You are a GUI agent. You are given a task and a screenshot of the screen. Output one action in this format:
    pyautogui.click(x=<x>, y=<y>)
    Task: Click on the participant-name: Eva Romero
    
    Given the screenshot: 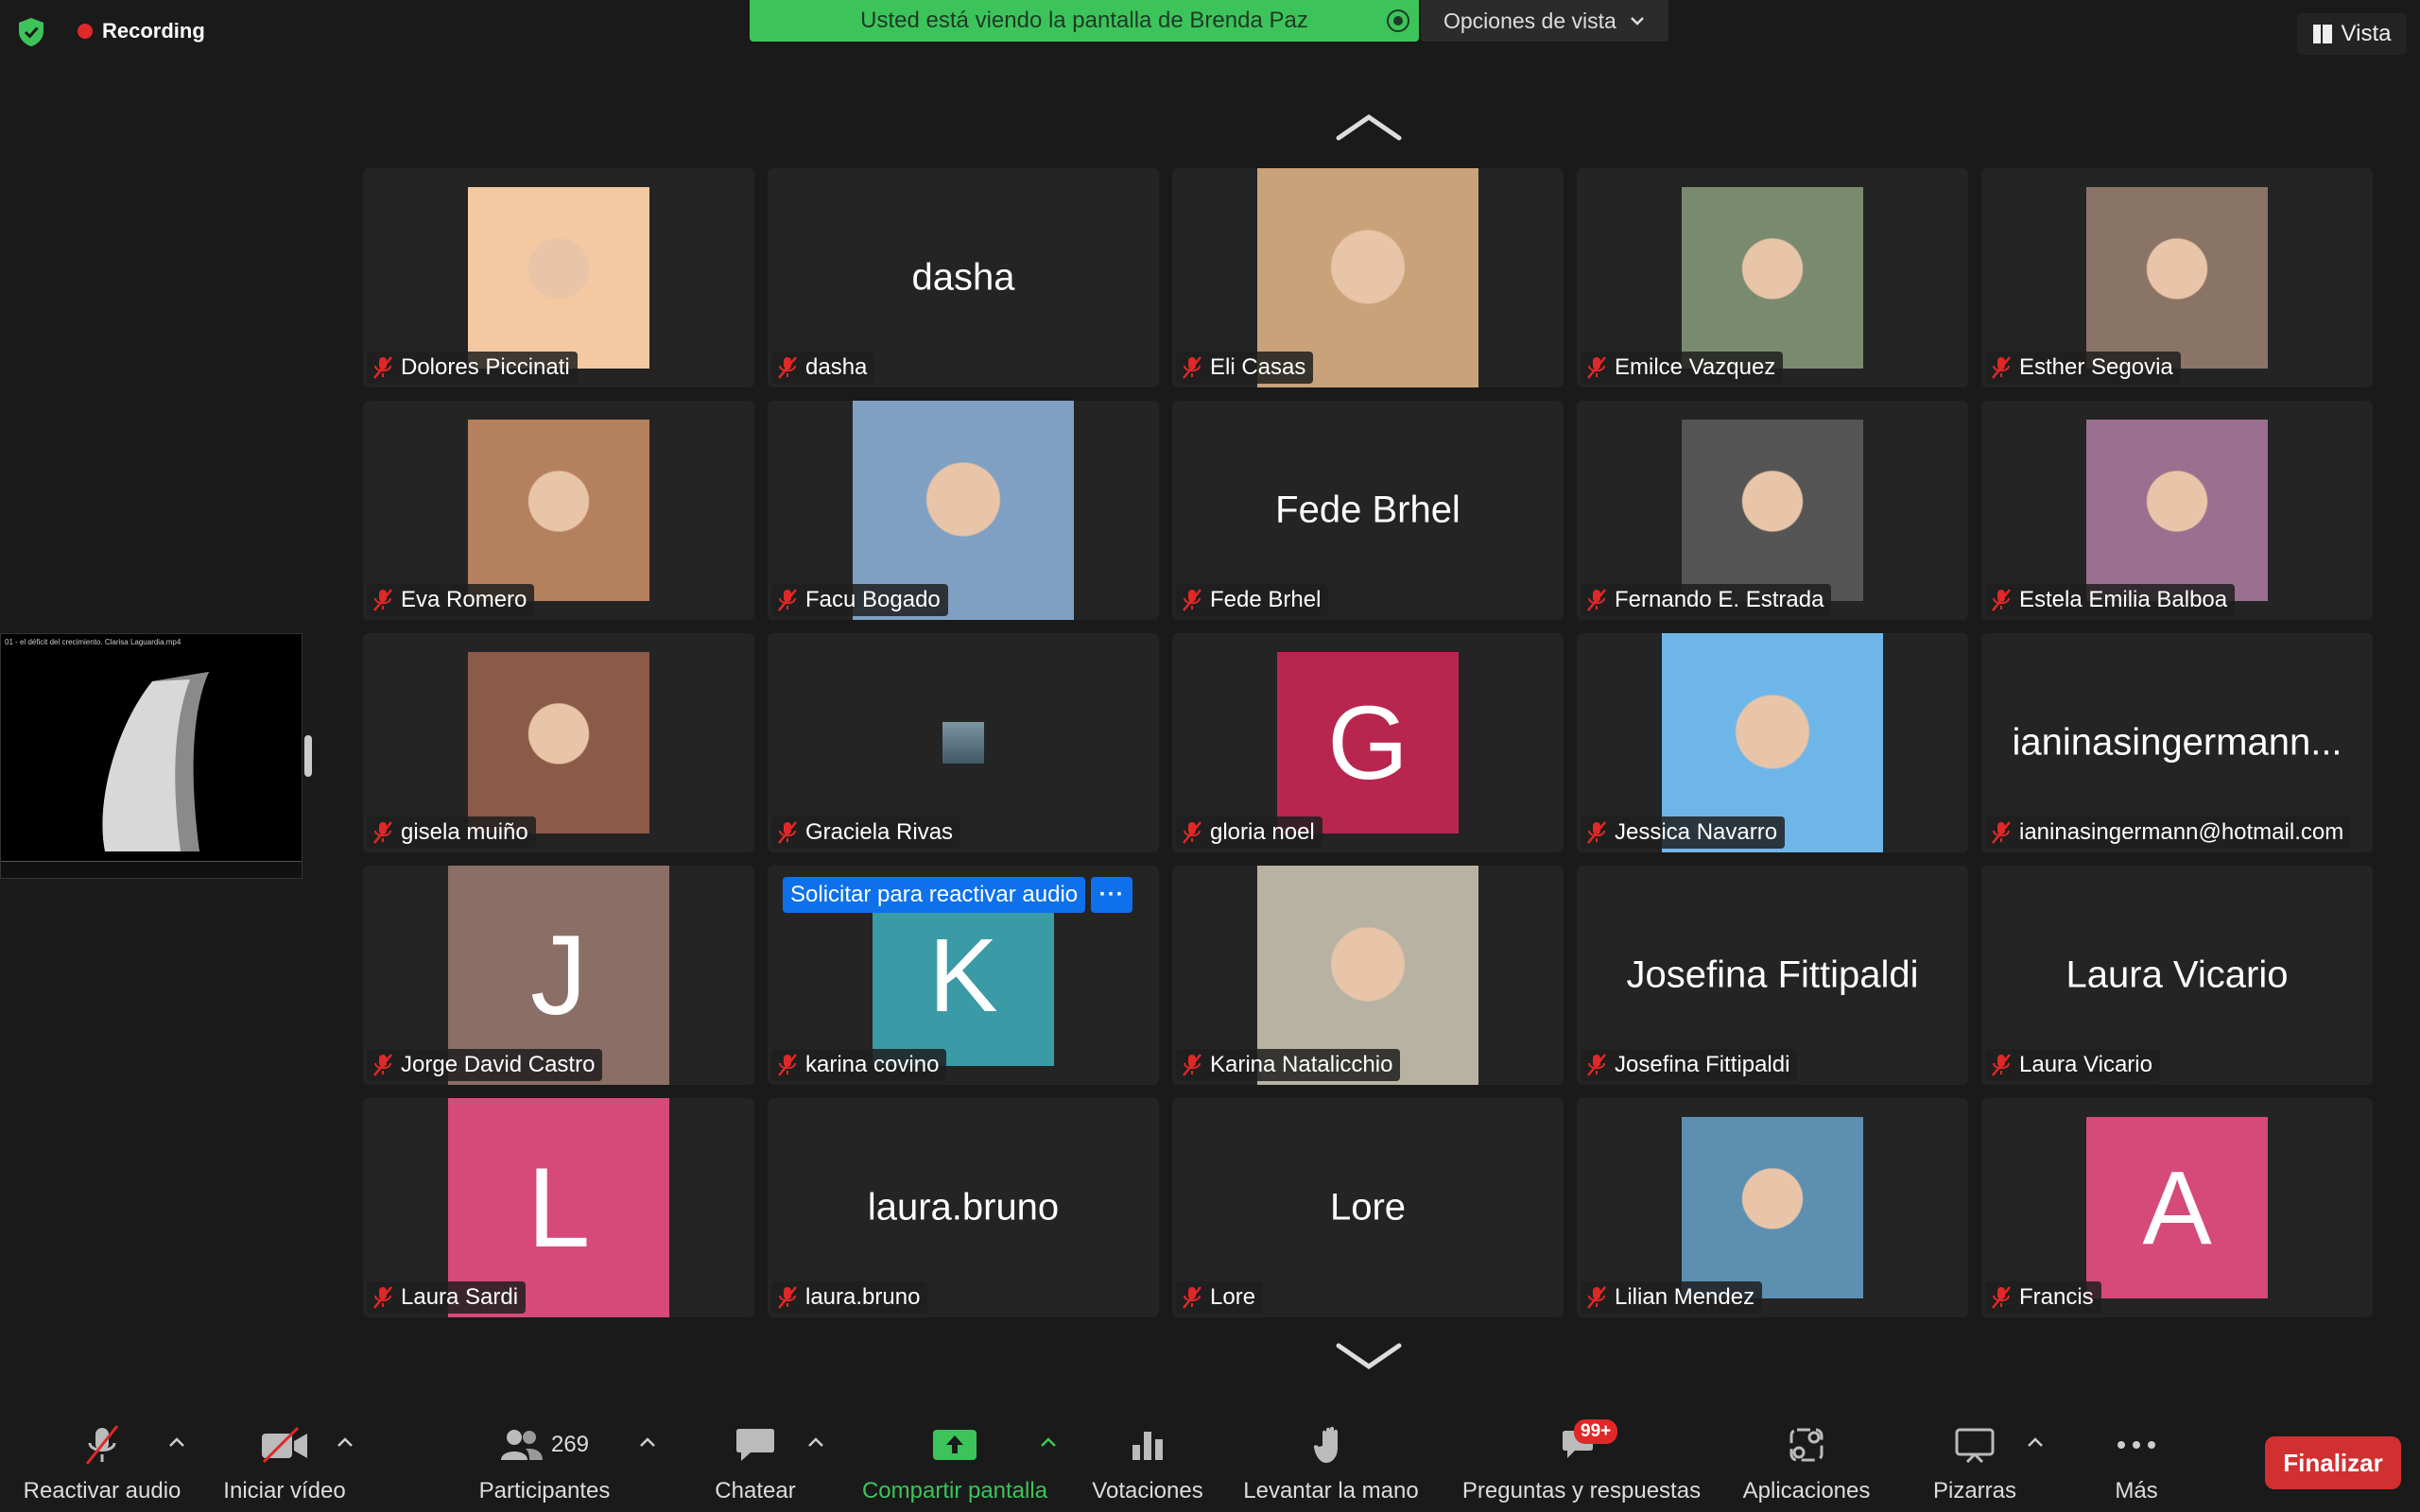 What is the action you would take?
    pyautogui.click(x=464, y=599)
    